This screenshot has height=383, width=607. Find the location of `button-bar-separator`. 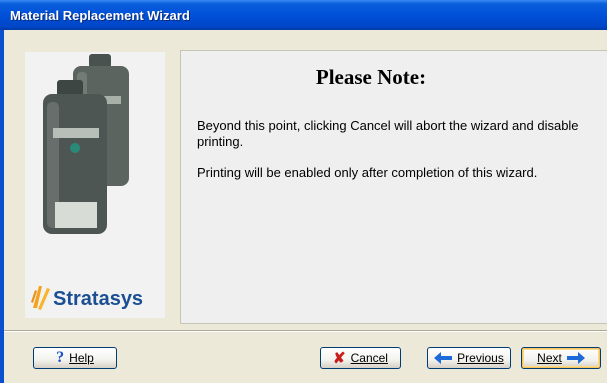

button-bar-separator is located at coordinates (305, 331).